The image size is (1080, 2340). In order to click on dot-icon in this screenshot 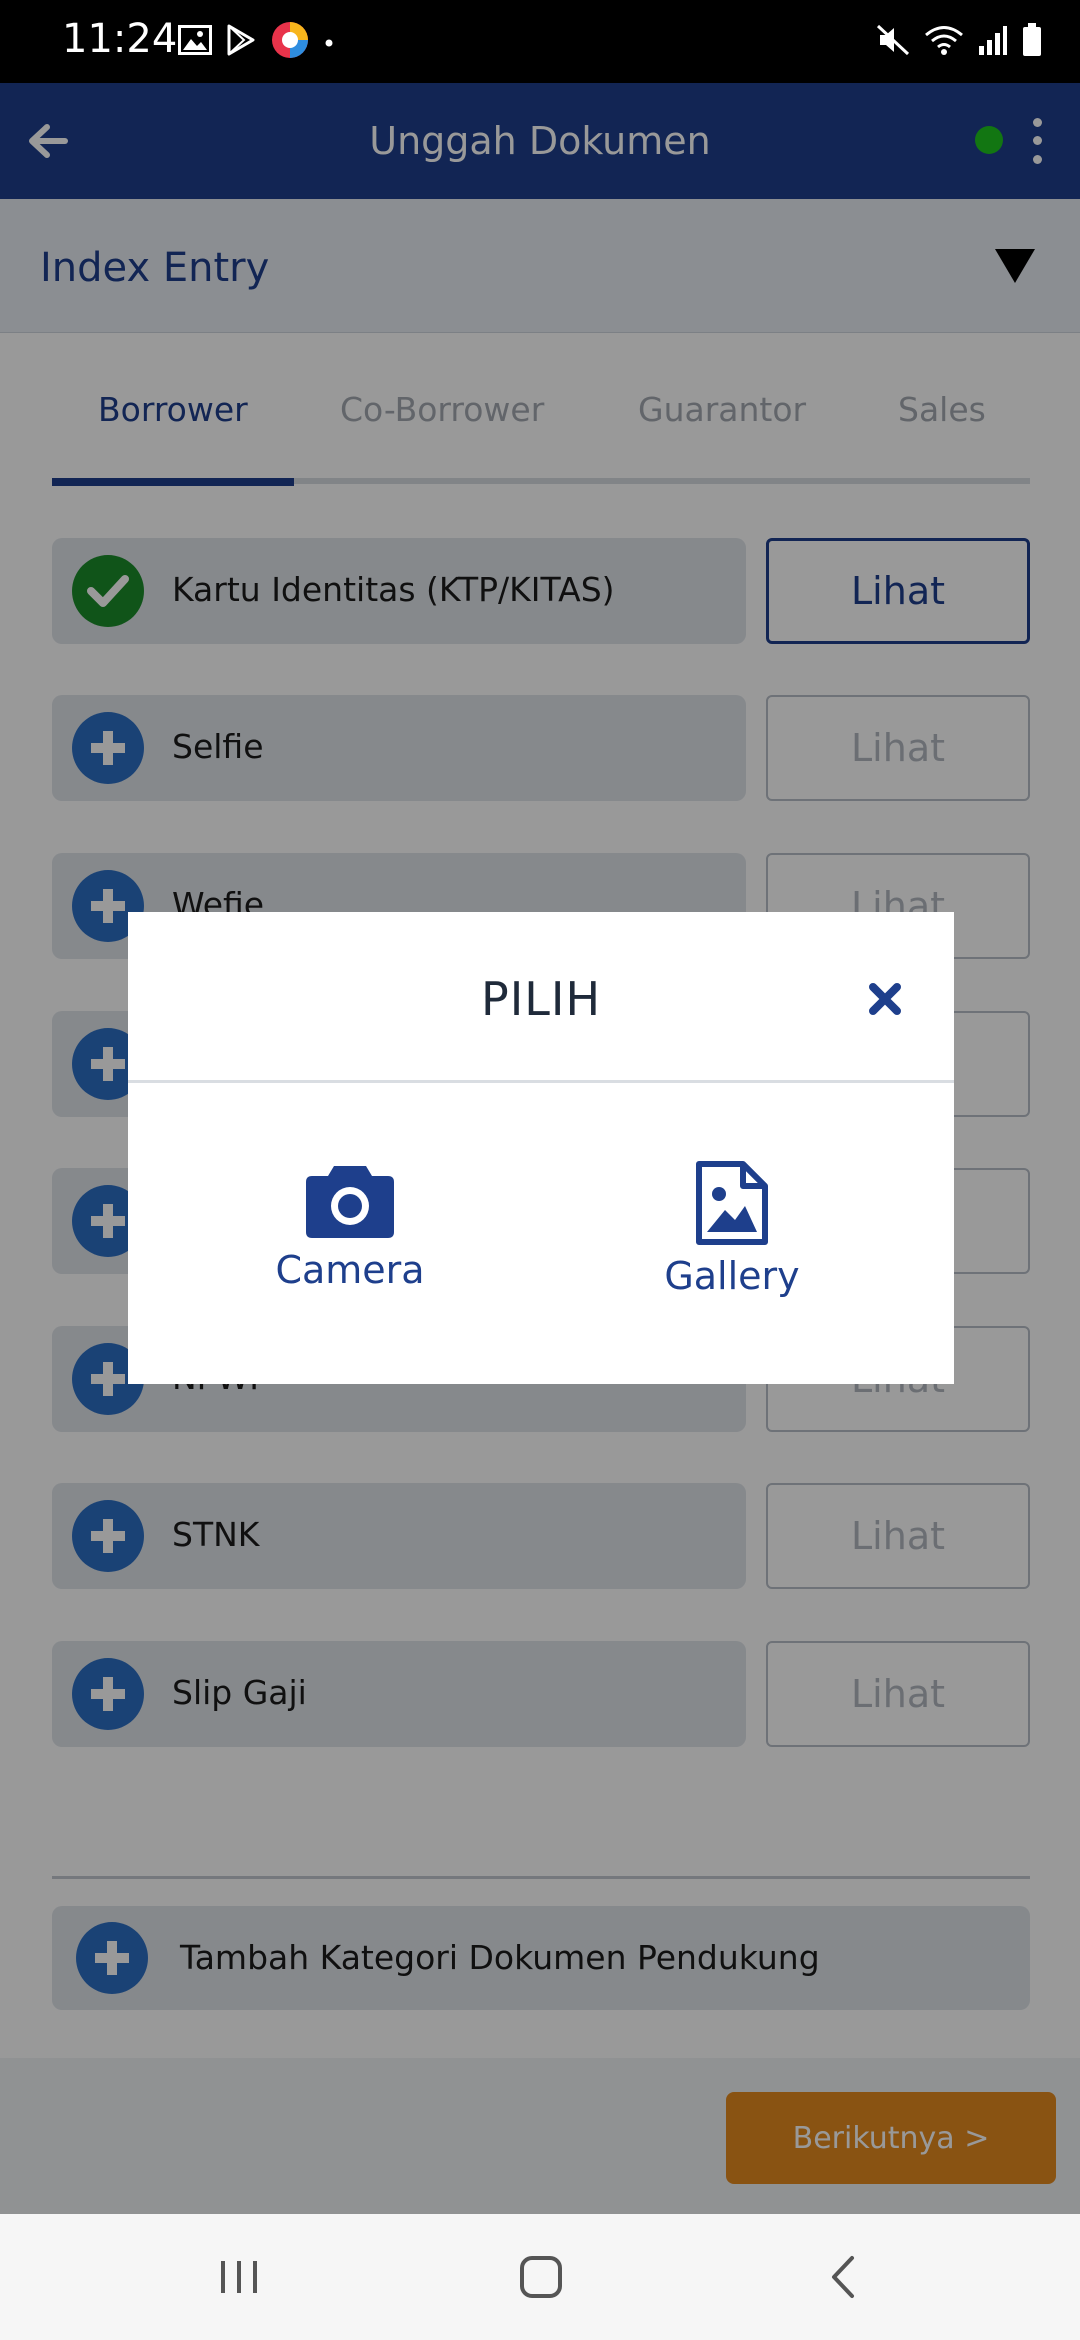, I will do `click(329, 42)`.